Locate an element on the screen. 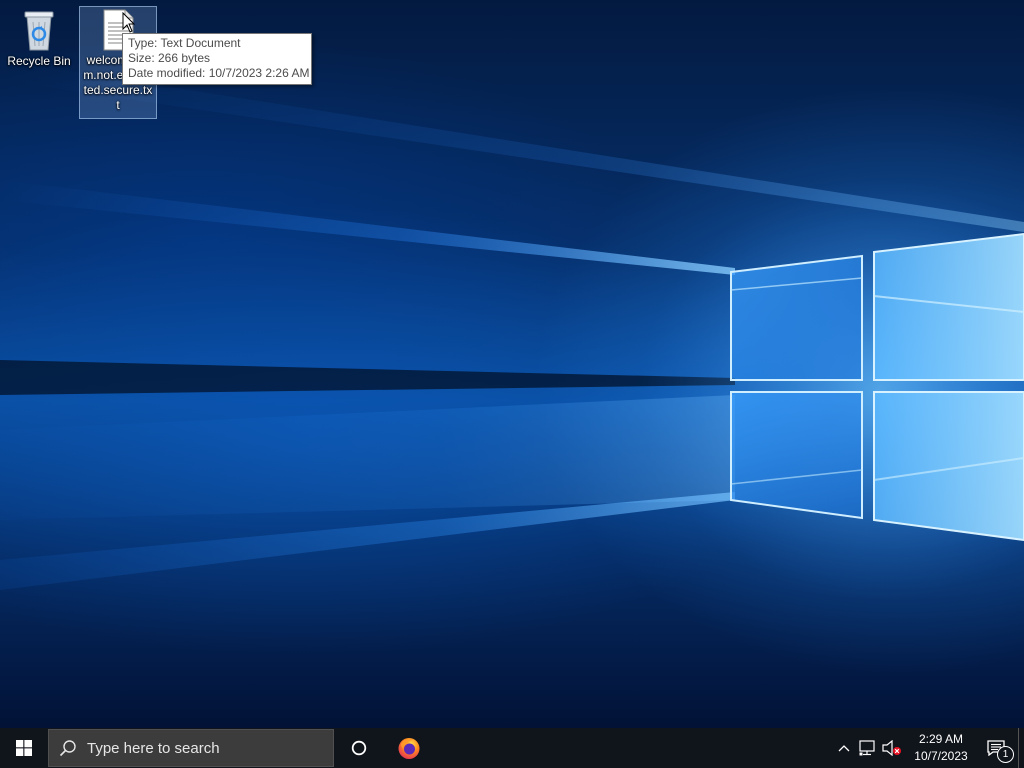  chevron-up-icon is located at coordinates (844, 748).